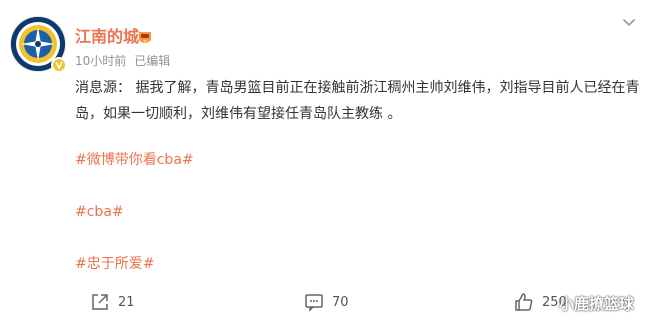  Describe the element at coordinates (629, 22) in the screenshot. I see `chevron-down-icon` at that location.